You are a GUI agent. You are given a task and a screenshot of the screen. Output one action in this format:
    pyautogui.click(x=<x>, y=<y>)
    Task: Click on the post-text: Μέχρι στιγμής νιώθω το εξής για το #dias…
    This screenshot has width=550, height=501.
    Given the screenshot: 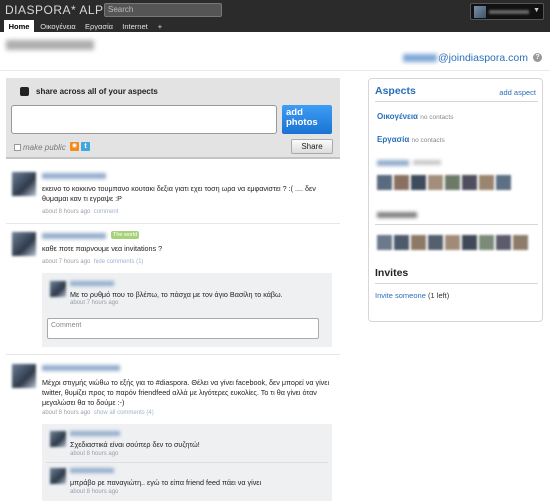 What is the action you would take?
    pyautogui.click(x=186, y=392)
    